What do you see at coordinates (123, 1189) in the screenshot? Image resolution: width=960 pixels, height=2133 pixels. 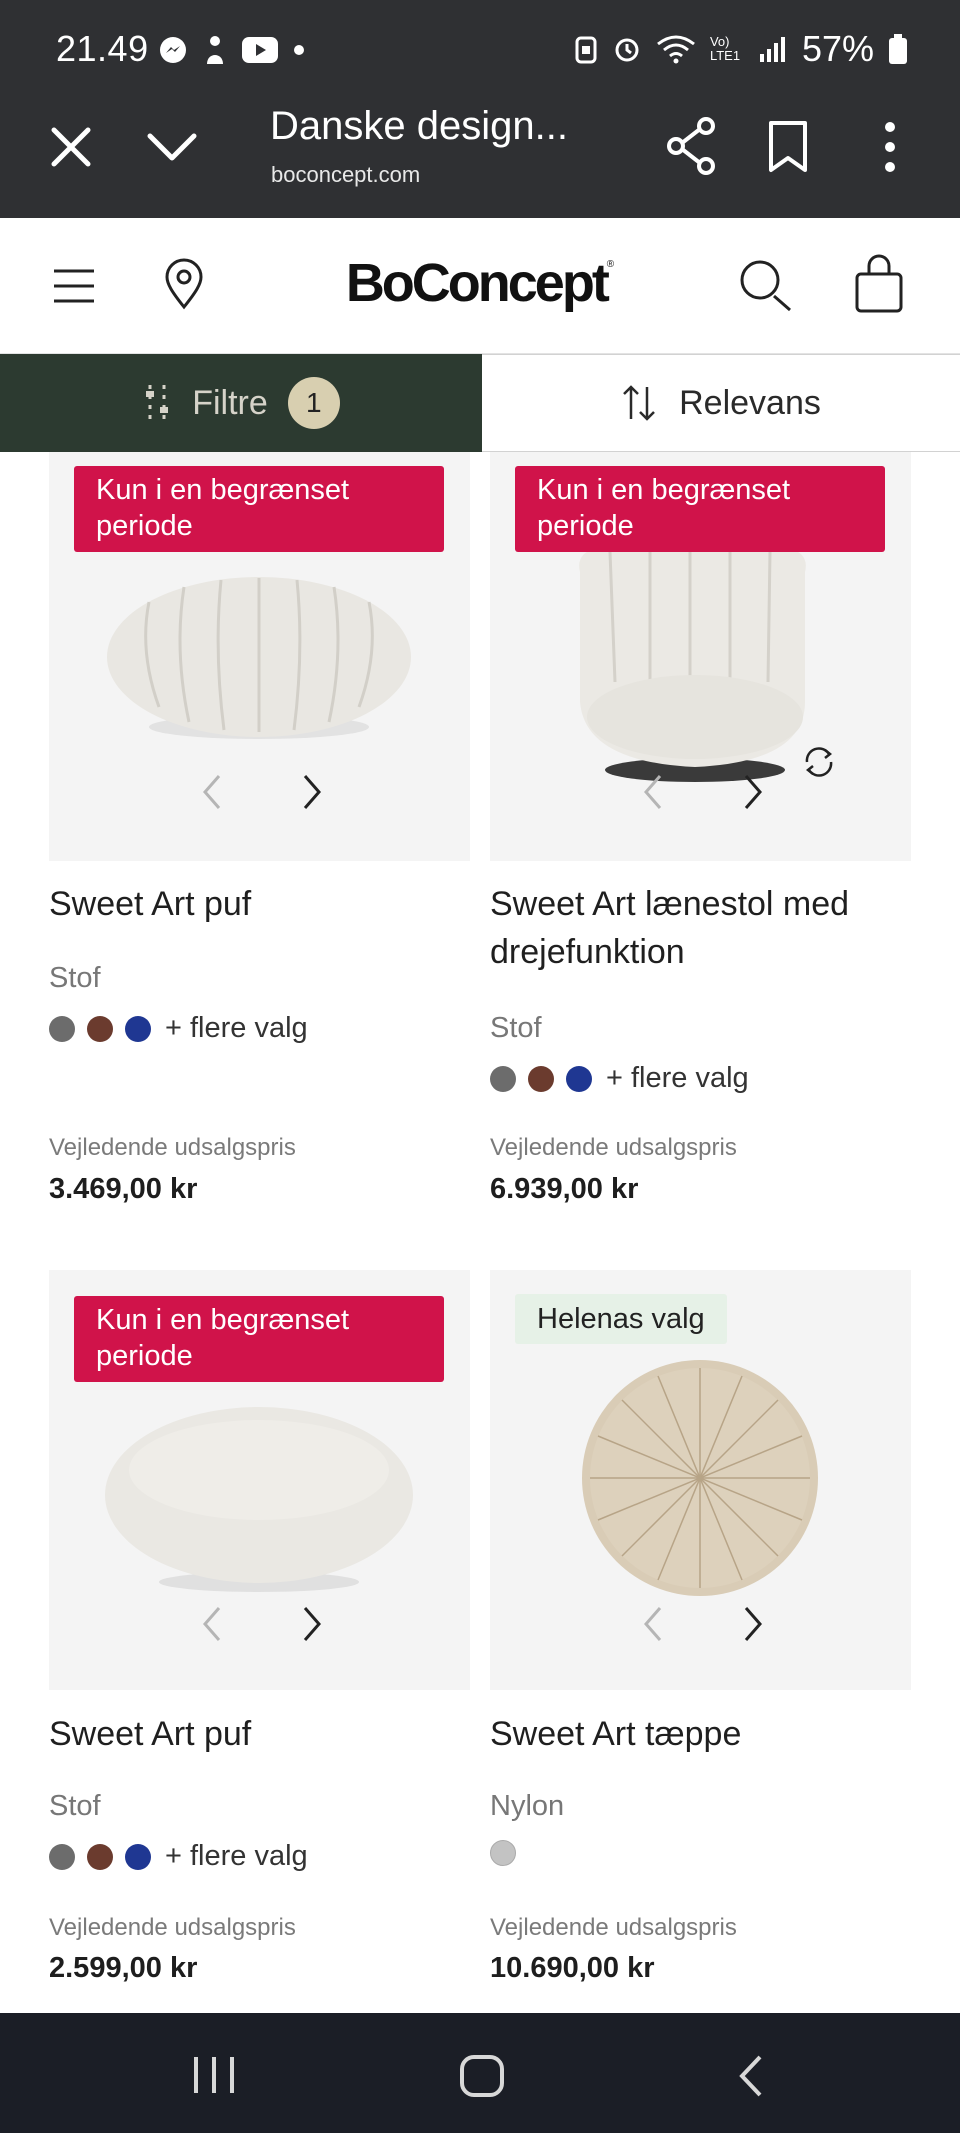 I see `product-price: 3.469,00 kr` at bounding box center [123, 1189].